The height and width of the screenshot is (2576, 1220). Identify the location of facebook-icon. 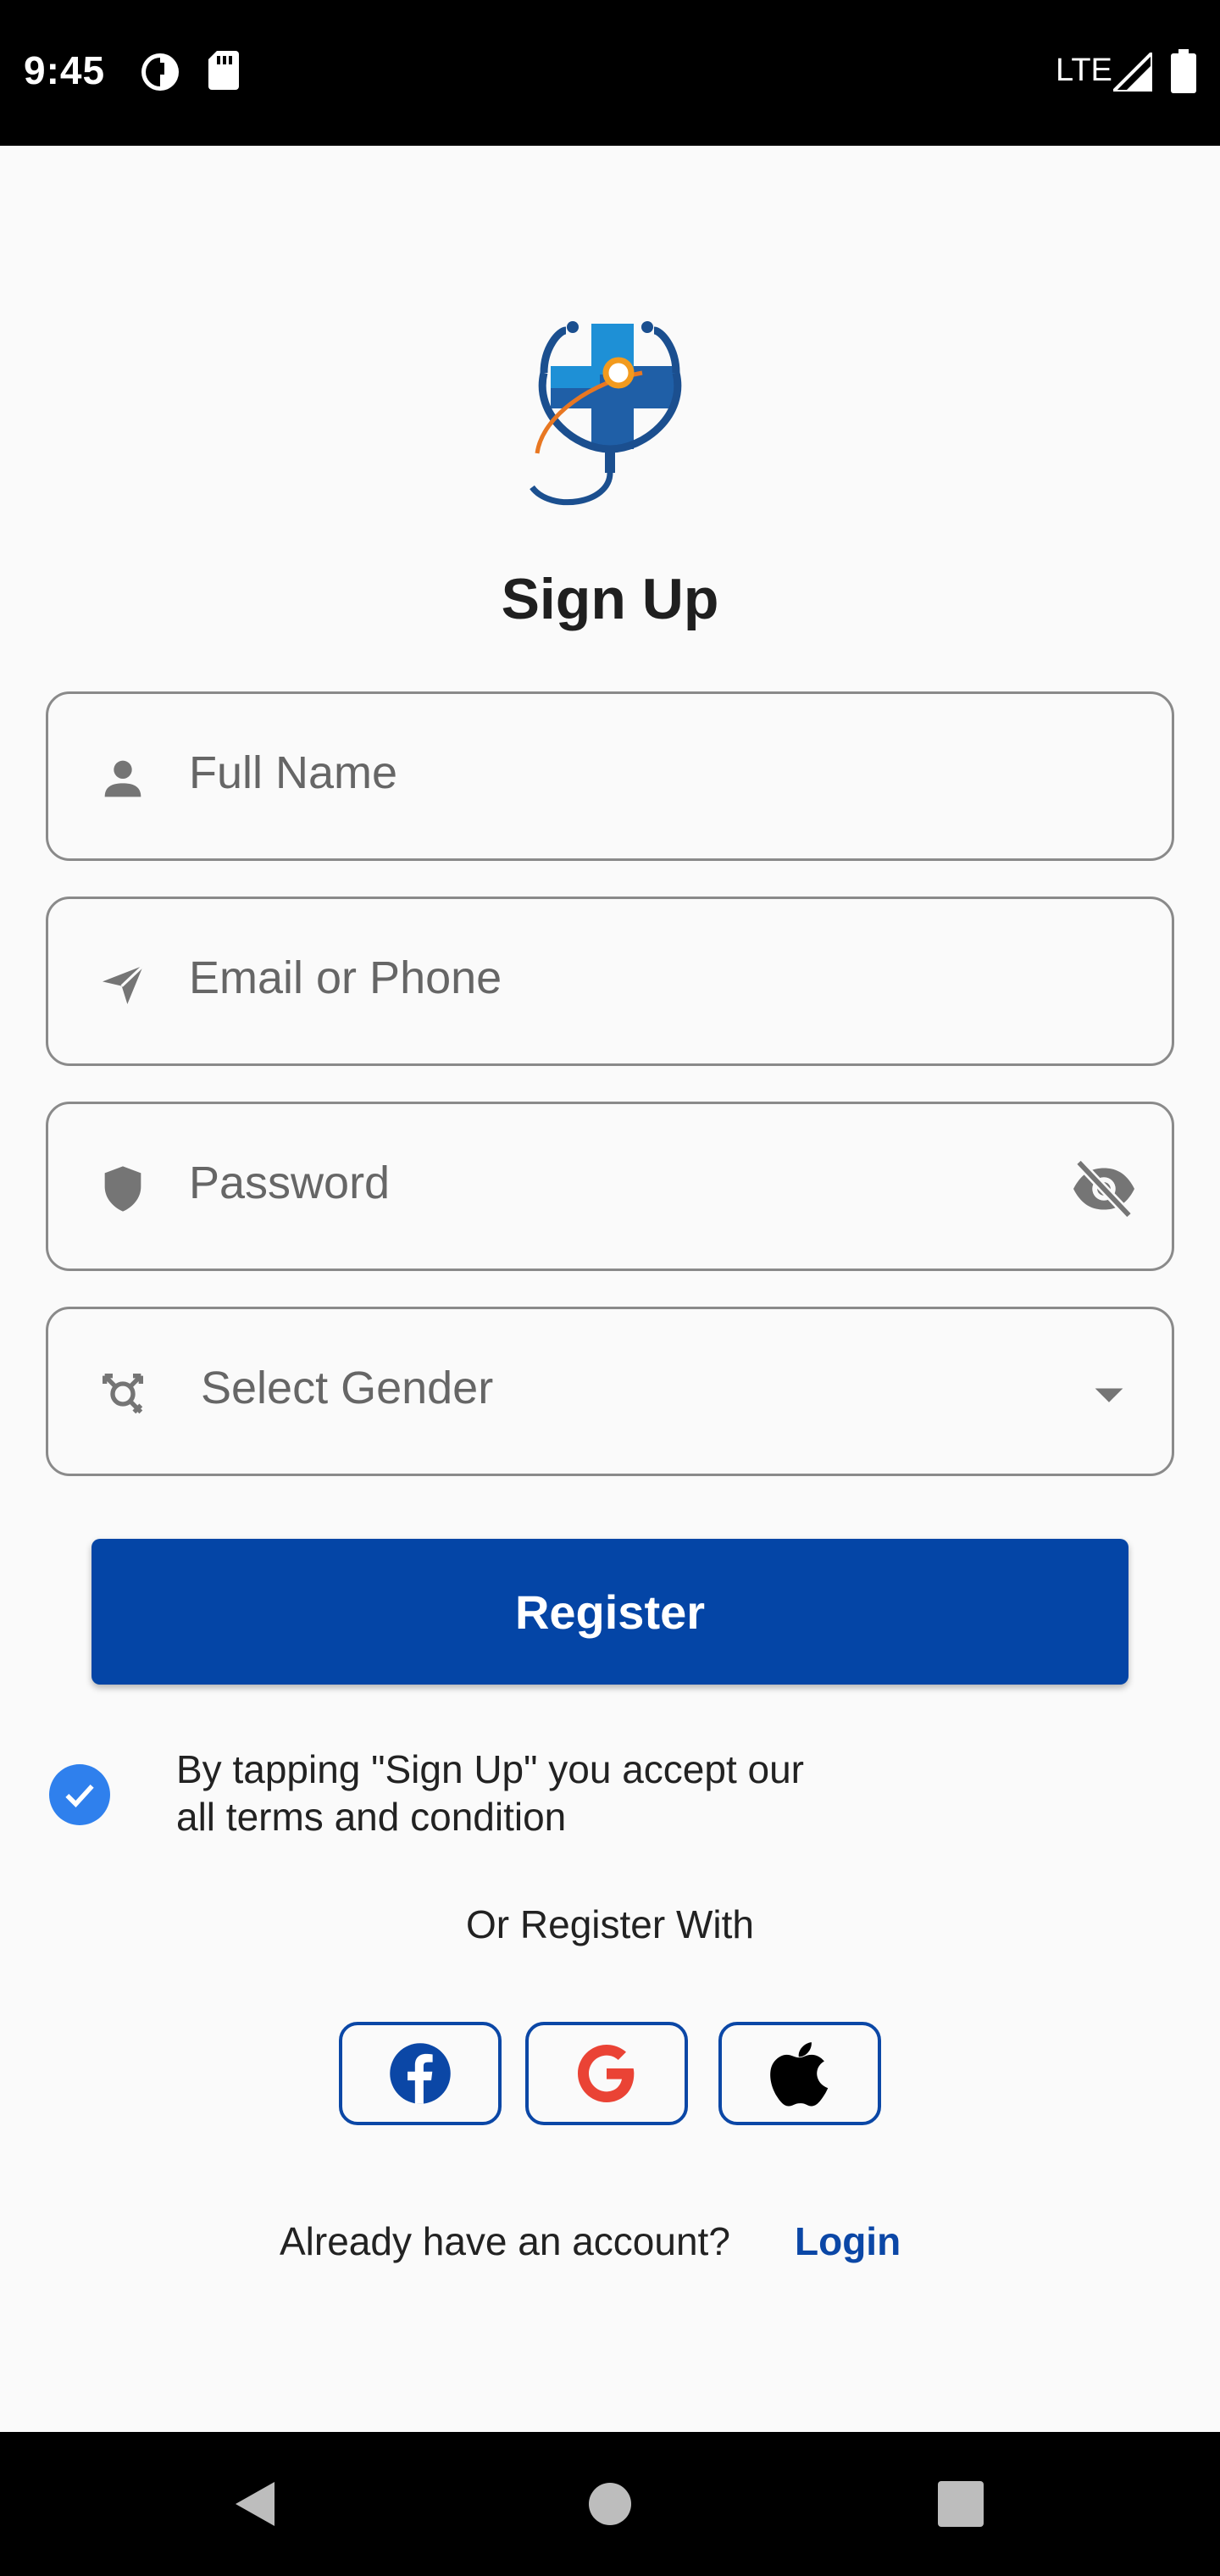
(420, 2073).